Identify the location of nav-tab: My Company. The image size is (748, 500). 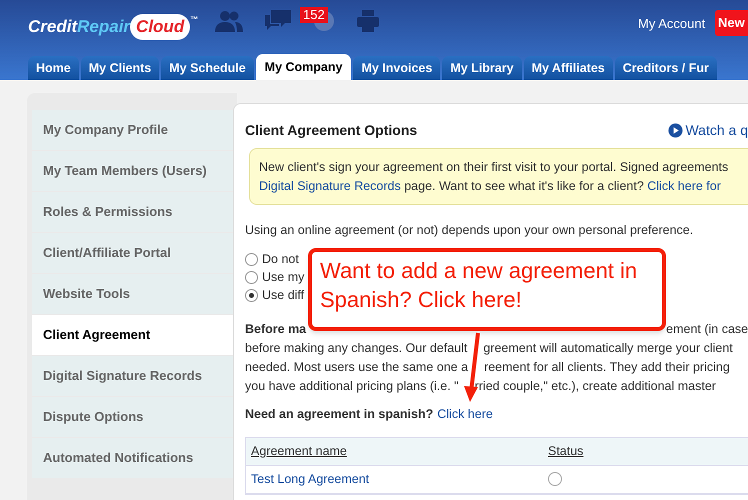
(304, 67).